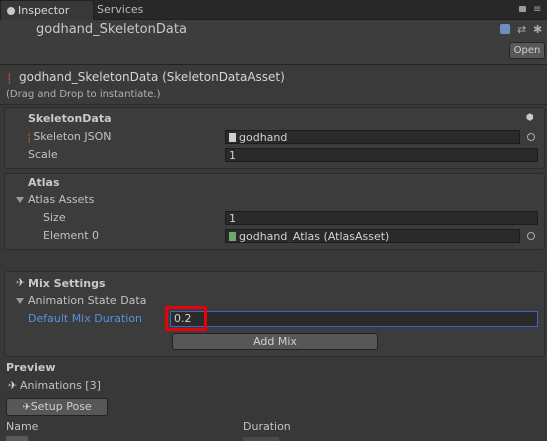 This screenshot has width=547, height=441. Describe the element at coordinates (381, 218) in the screenshot. I see `size-field: 1` at that location.